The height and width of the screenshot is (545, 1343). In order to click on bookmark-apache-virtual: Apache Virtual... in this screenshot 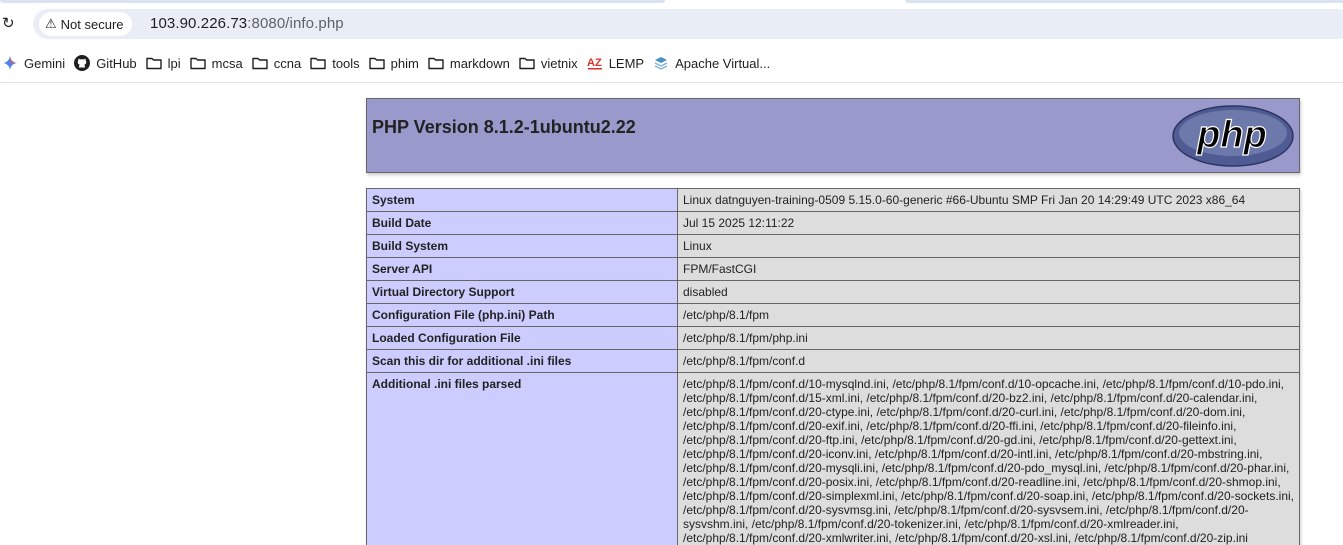, I will do `click(714, 63)`.